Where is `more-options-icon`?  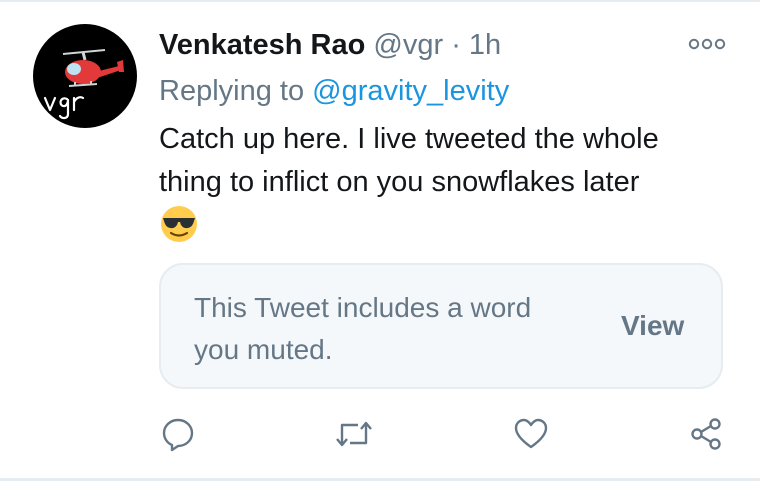
more-options-icon is located at coordinates (707, 44).